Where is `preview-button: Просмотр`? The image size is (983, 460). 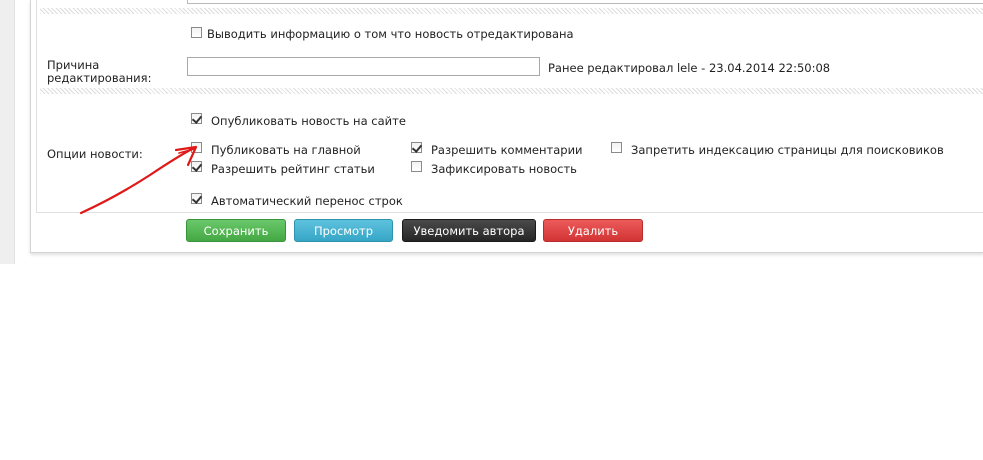
preview-button: Просмотр is located at coordinates (343, 230).